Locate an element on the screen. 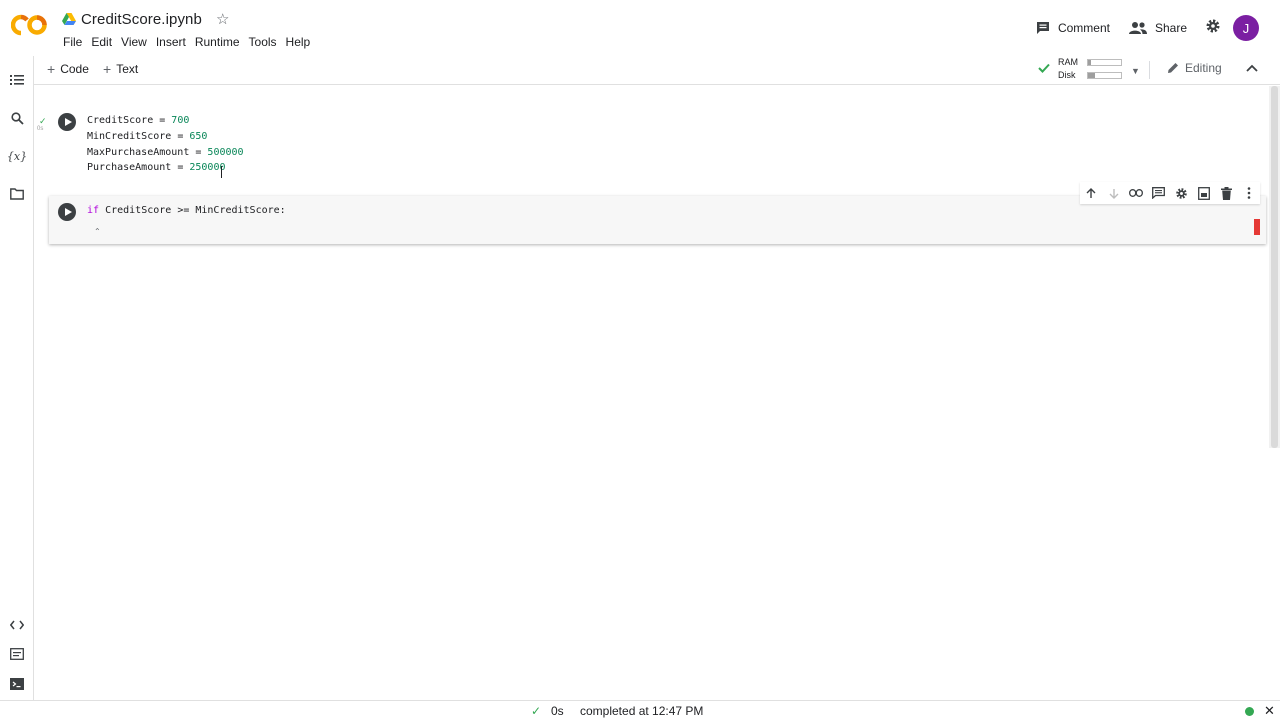 The width and height of the screenshot is (1280, 720). add-text-cell-button: + Text is located at coordinates (120, 69).